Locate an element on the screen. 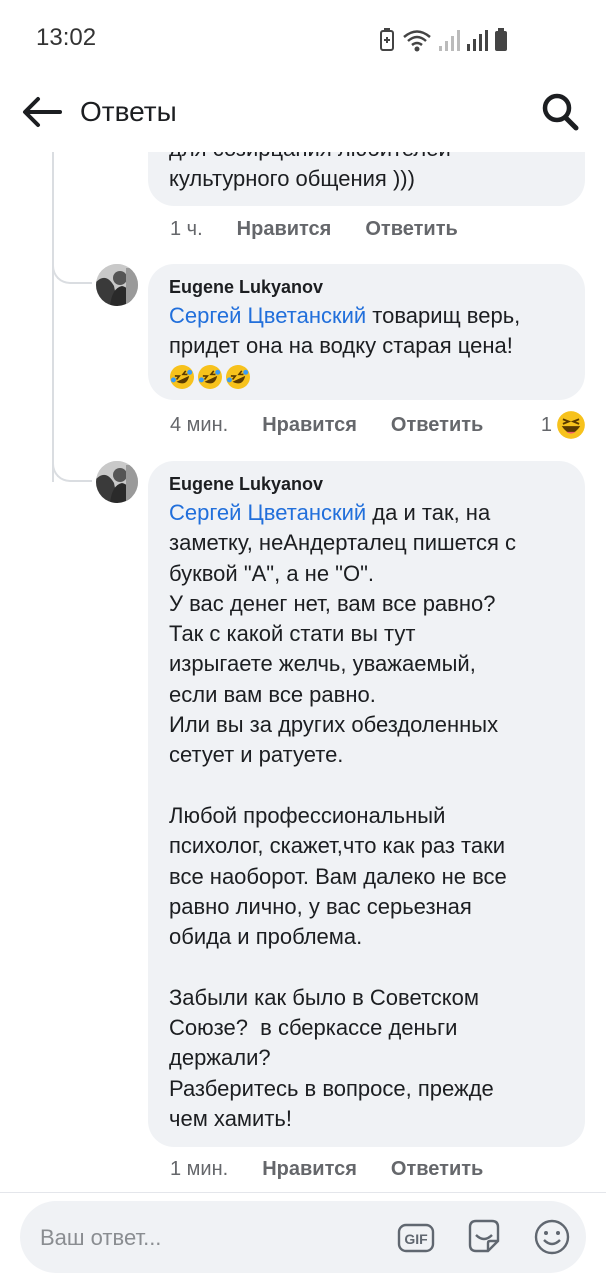 The width and height of the screenshot is (606, 1281). reaction-summary: 1 is located at coordinates (563, 425).